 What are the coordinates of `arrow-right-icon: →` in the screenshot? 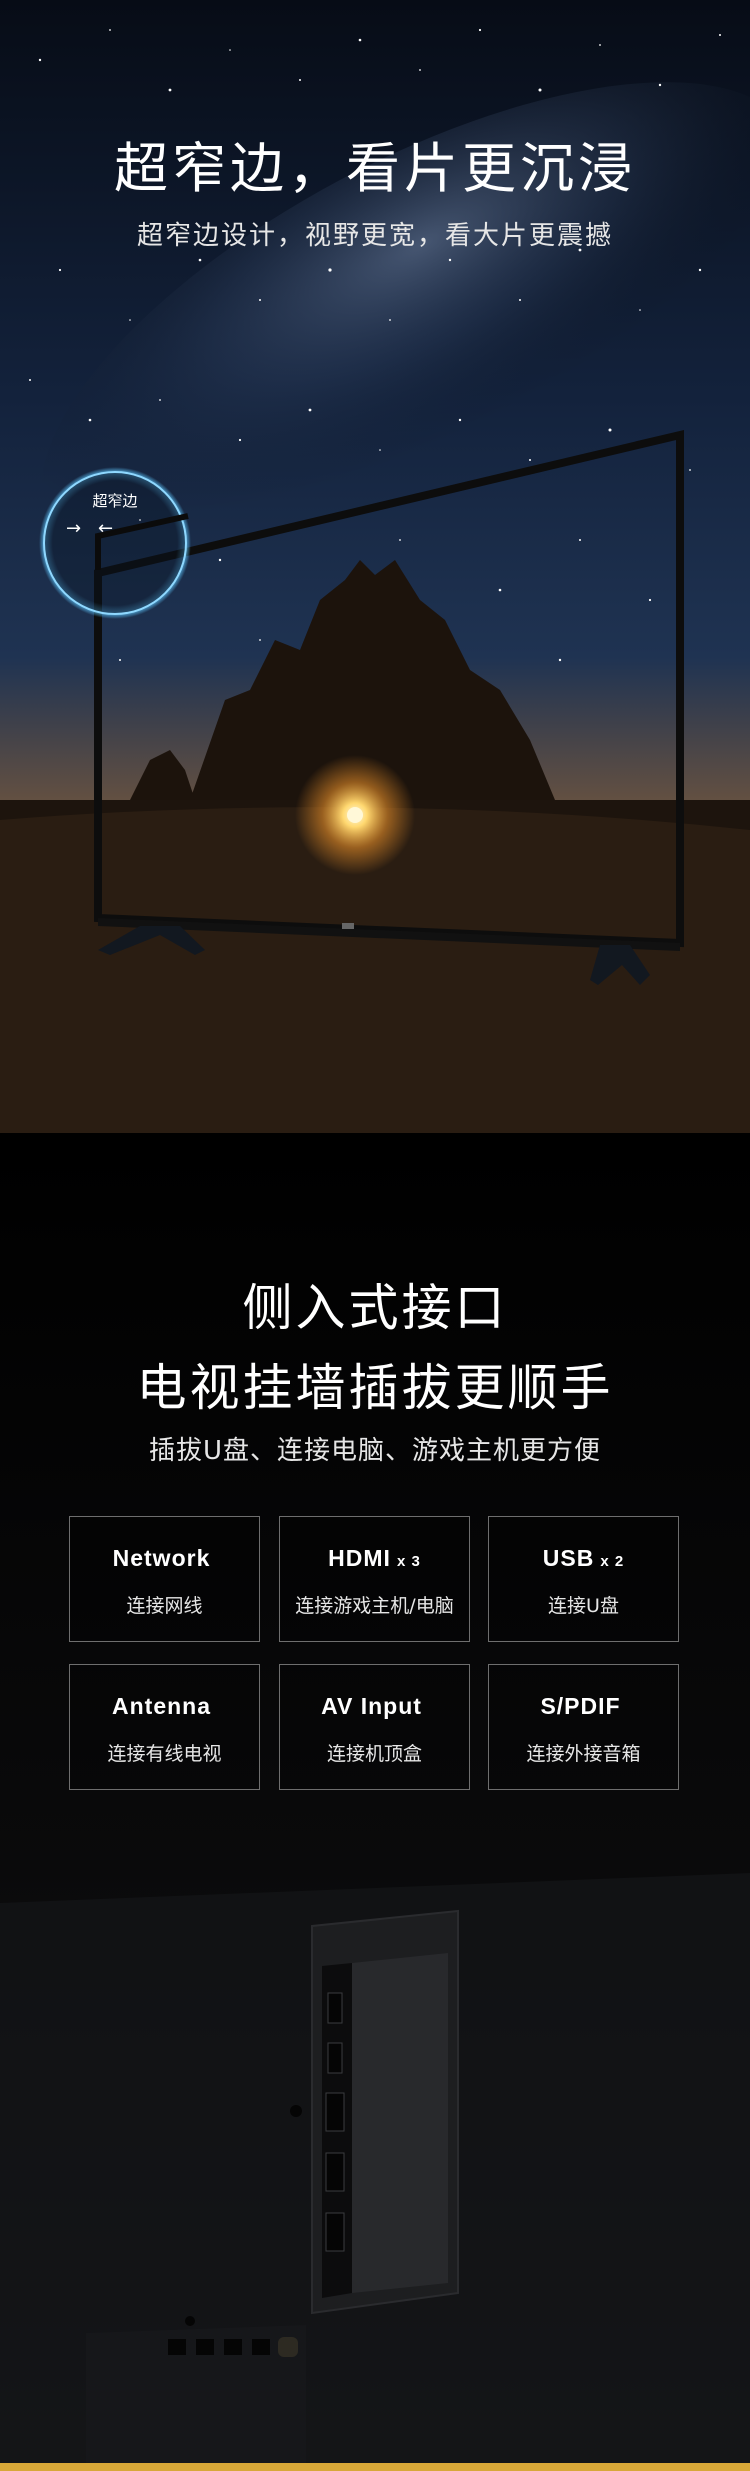 It's located at (74, 528).